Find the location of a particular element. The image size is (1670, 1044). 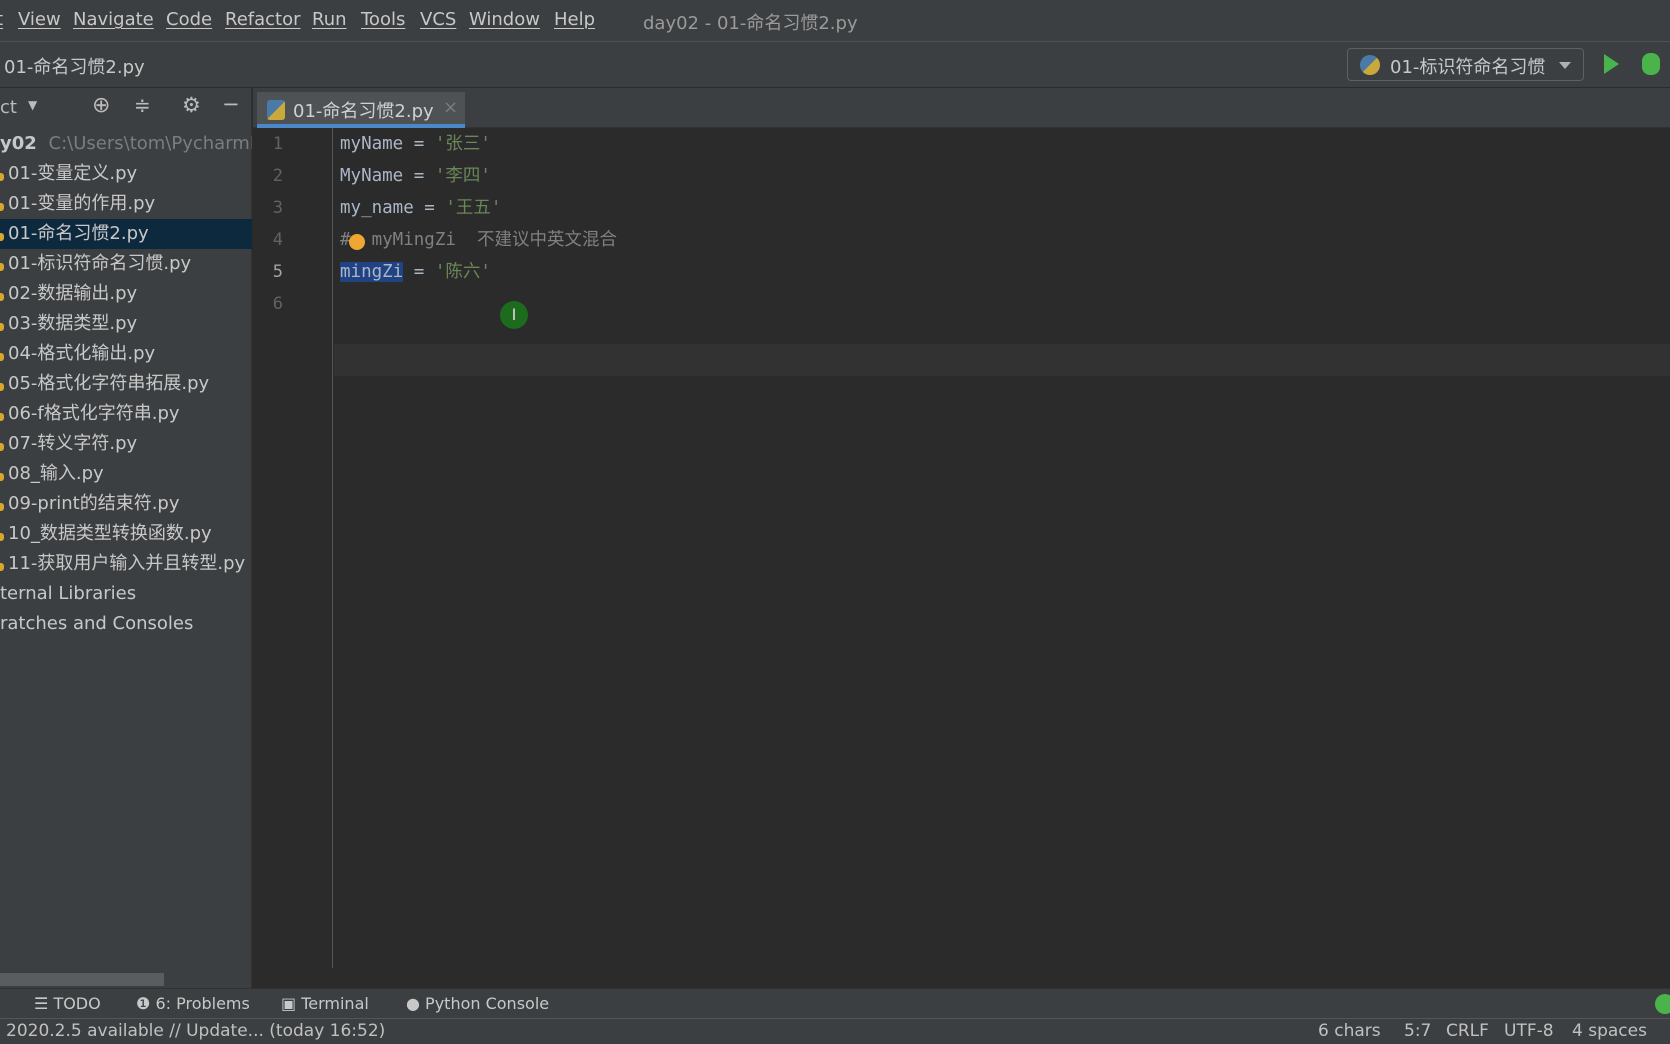

project-root: y02 C:\Users\tom\PycharmPr is located at coordinates (126, 144).